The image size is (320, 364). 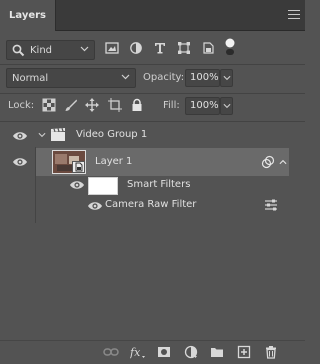 What do you see at coordinates (49, 105) in the screenshot?
I see `lock-transparent-pixels-icon` at bounding box center [49, 105].